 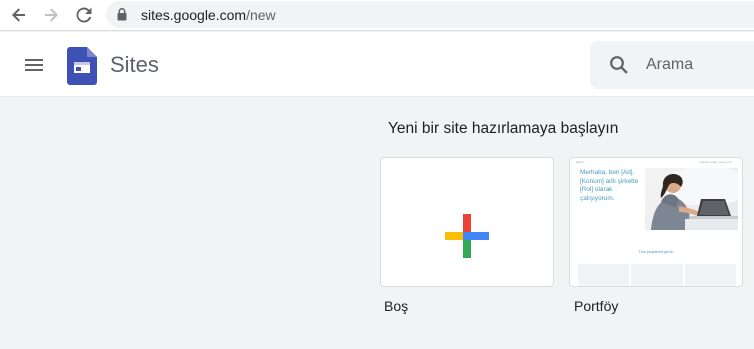 I want to click on browser-toolbar: sites.google.com/new, so click(x=377, y=15).